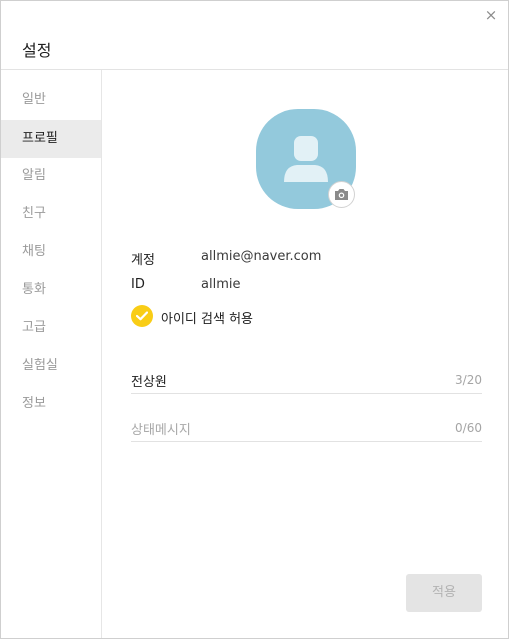 This screenshot has height=639, width=509. Describe the element at coordinates (306, 381) in the screenshot. I see `name-field: 전상원 3/20` at that location.